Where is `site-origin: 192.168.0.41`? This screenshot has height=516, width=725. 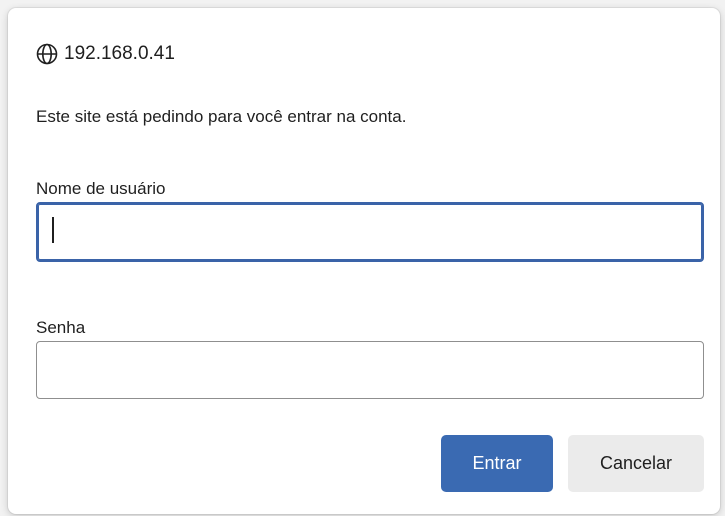 site-origin: 192.168.0.41 is located at coordinates (105, 54).